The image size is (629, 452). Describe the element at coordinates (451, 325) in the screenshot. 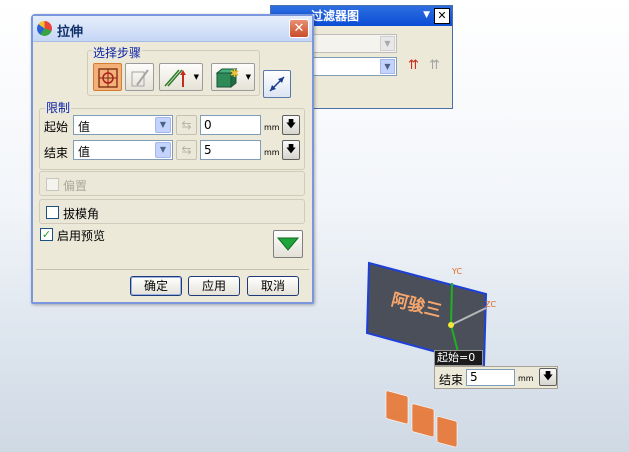

I see `origin-point` at that location.